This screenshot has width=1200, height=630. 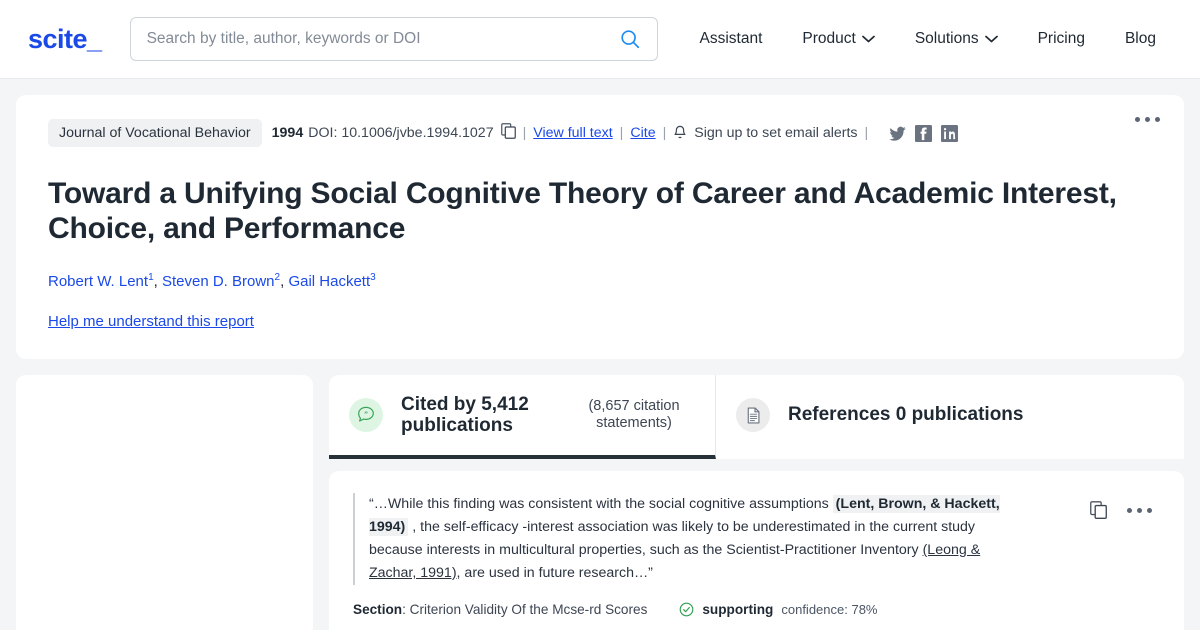 I want to click on journal-name: Journal of Vocational Behavior, so click(x=155, y=133).